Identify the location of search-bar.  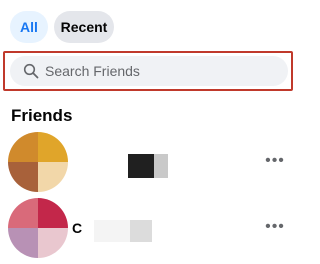
(149, 71).